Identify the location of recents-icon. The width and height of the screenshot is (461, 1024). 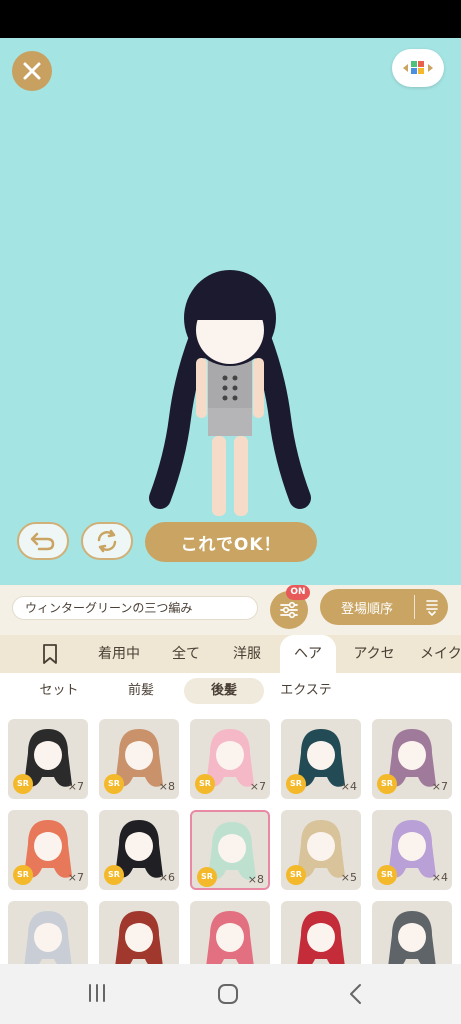
(97, 993).